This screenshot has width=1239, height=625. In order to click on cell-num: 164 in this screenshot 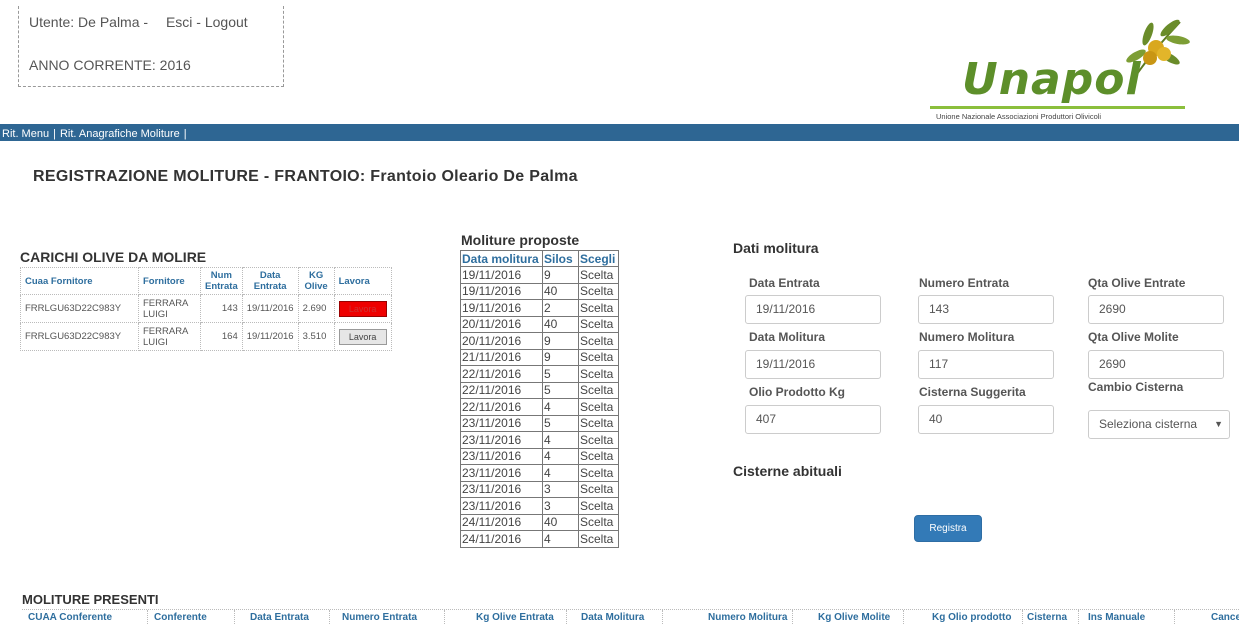, I will do `click(221, 336)`.